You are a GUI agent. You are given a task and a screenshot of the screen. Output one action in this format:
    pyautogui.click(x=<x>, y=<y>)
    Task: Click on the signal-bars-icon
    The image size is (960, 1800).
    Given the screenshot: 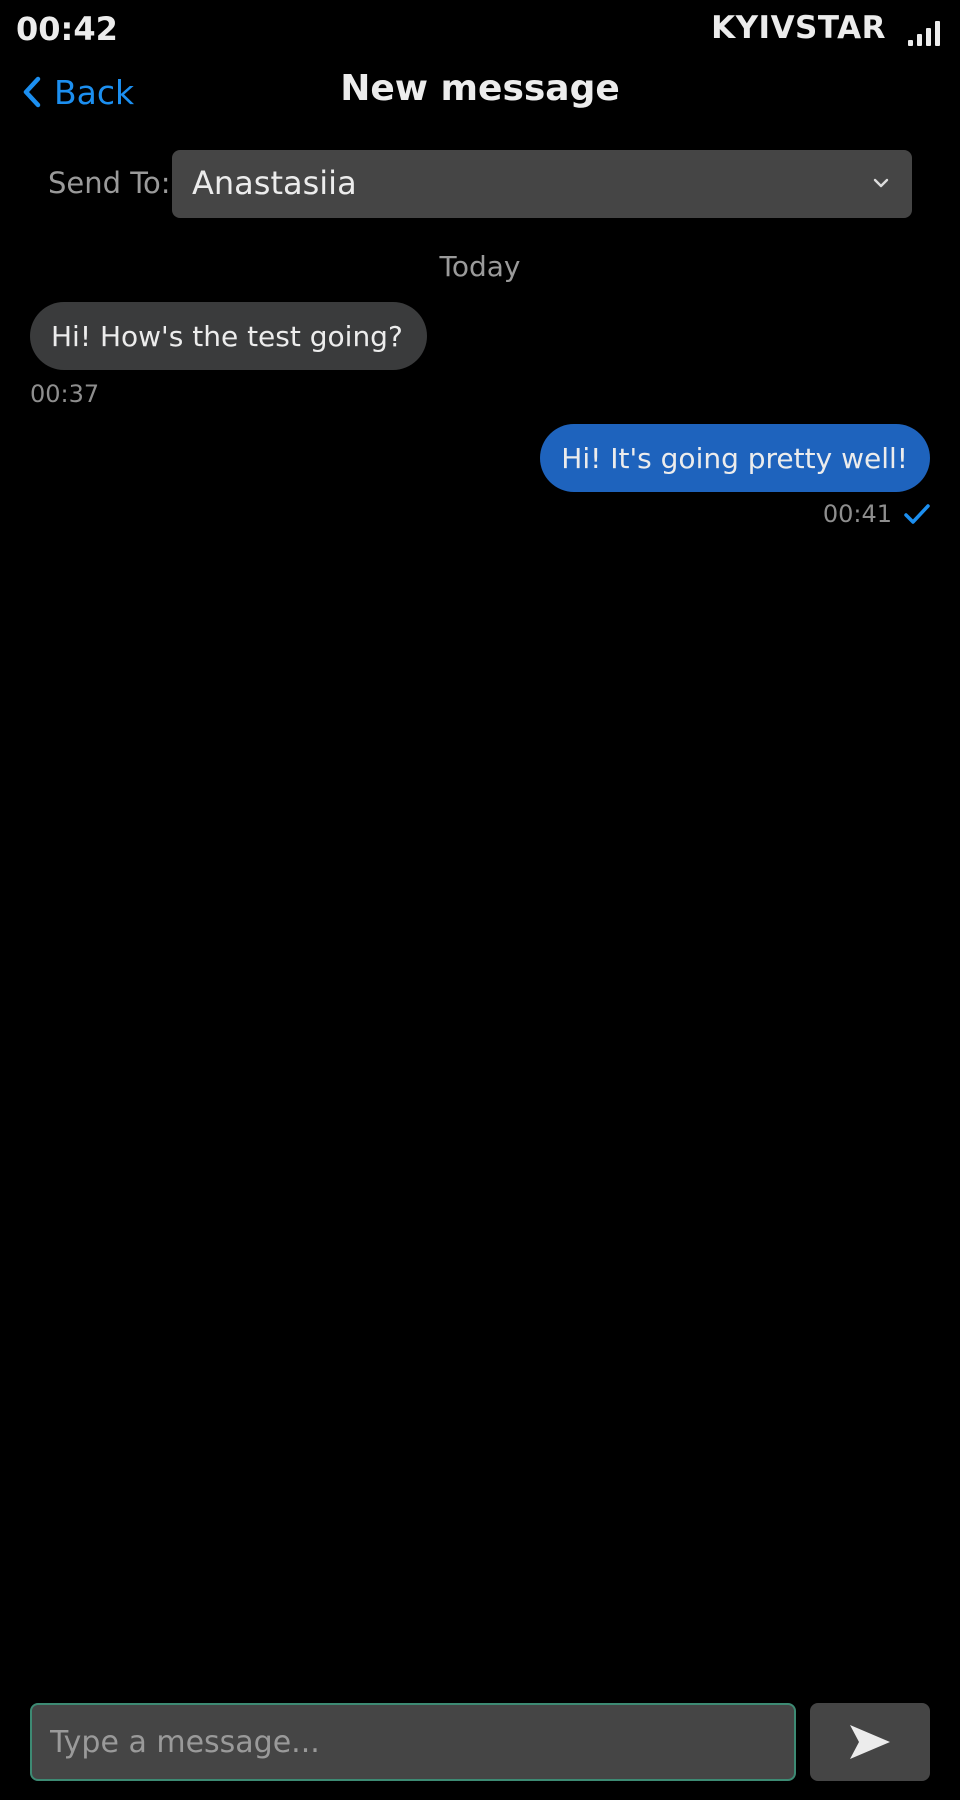 What is the action you would take?
    pyautogui.click(x=924, y=33)
    